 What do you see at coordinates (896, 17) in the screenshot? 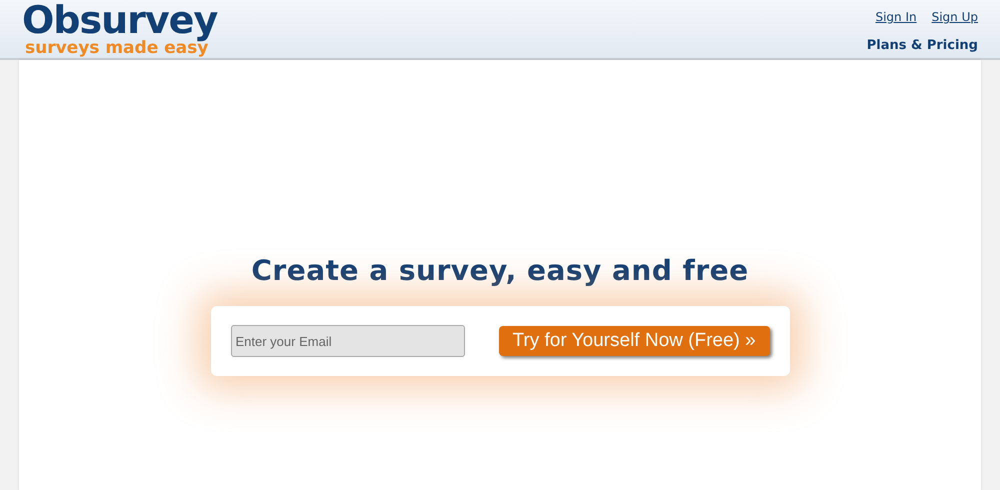
I see `header-link: Sign In` at bounding box center [896, 17].